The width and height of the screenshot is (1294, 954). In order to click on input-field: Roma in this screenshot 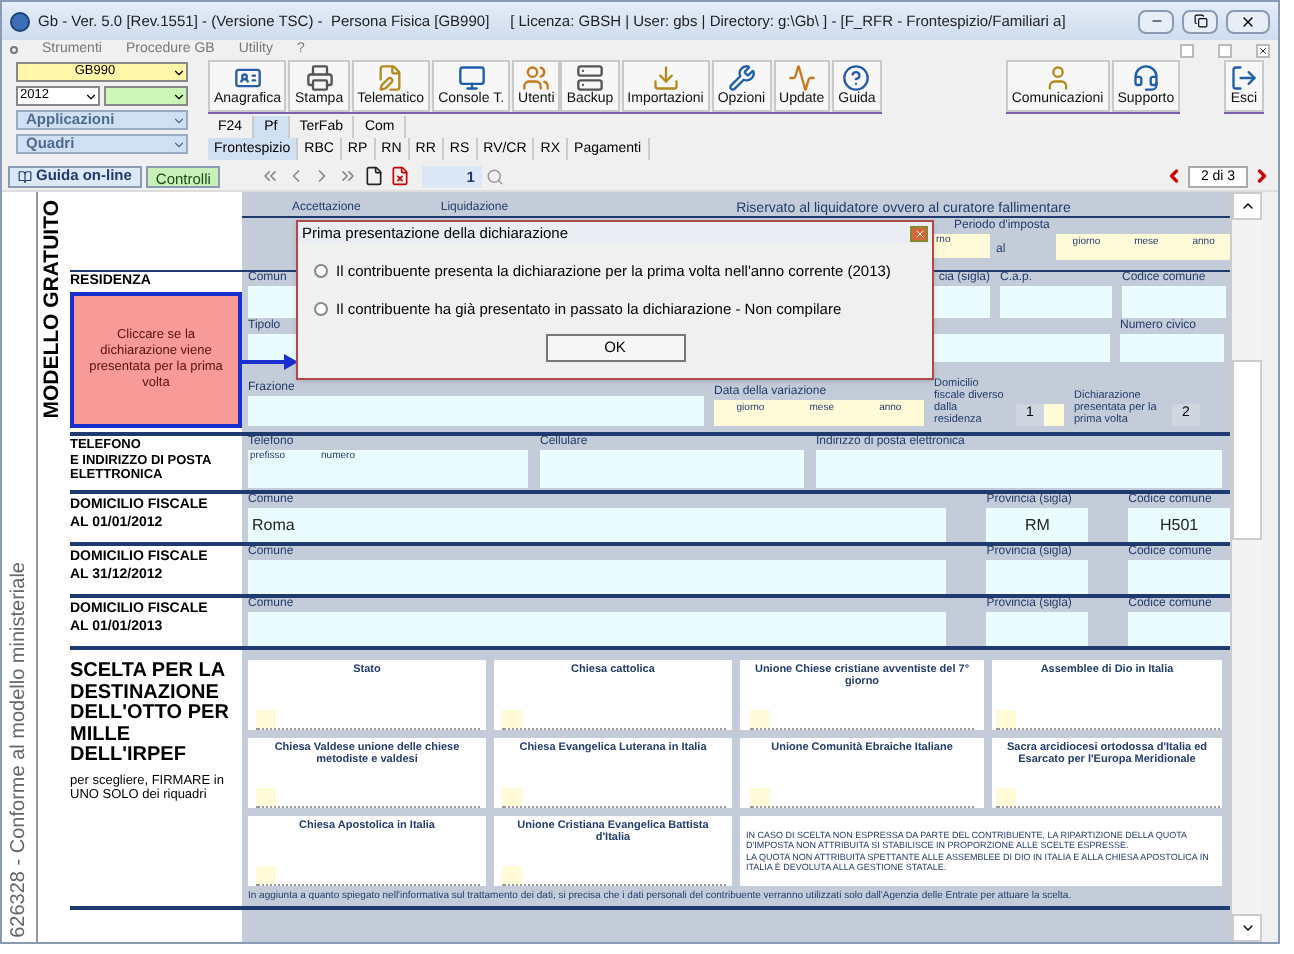, I will do `click(597, 525)`.